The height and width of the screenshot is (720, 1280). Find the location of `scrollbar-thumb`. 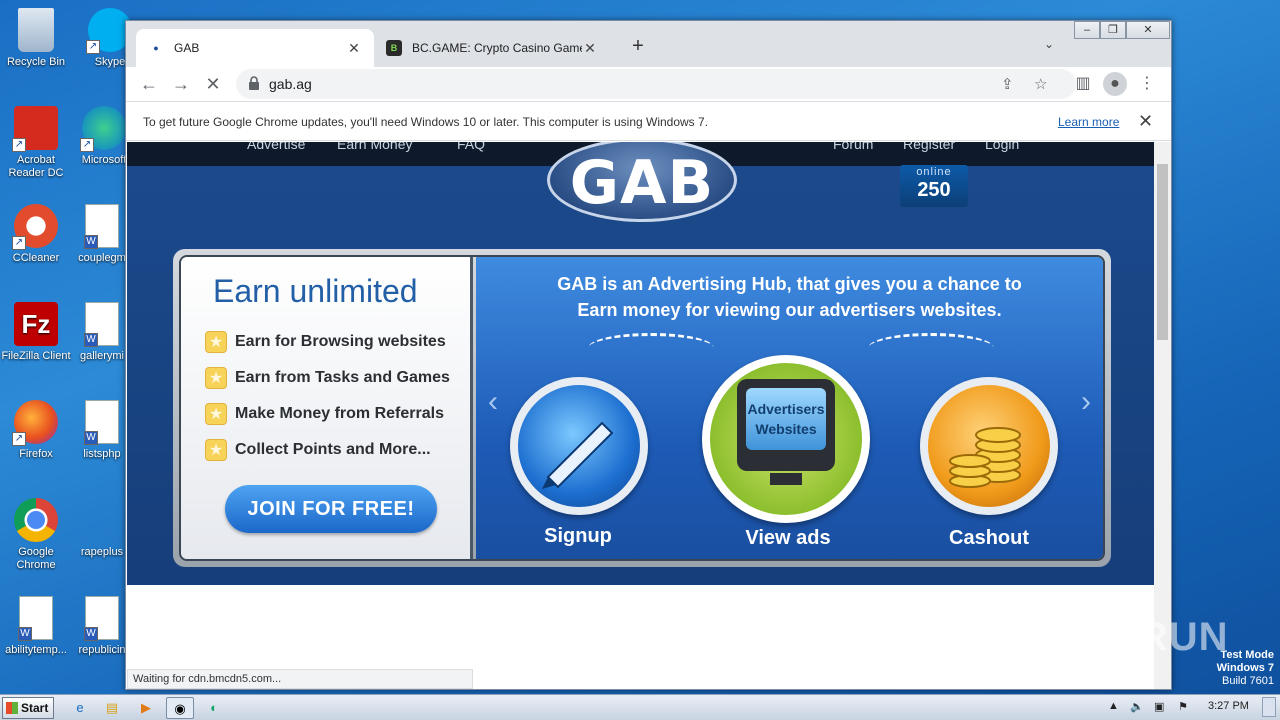

scrollbar-thumb is located at coordinates (1162, 252).